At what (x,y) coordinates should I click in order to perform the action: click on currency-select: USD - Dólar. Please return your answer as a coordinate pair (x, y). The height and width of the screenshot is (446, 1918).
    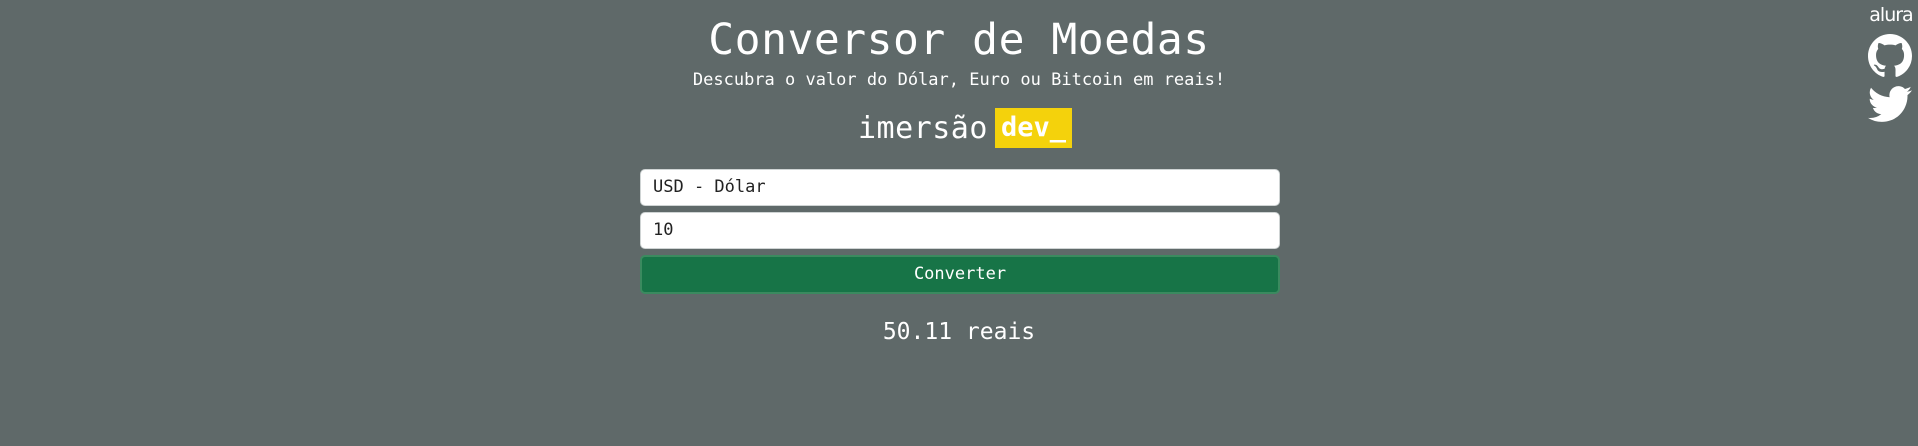
    Looking at the image, I should click on (960, 187).